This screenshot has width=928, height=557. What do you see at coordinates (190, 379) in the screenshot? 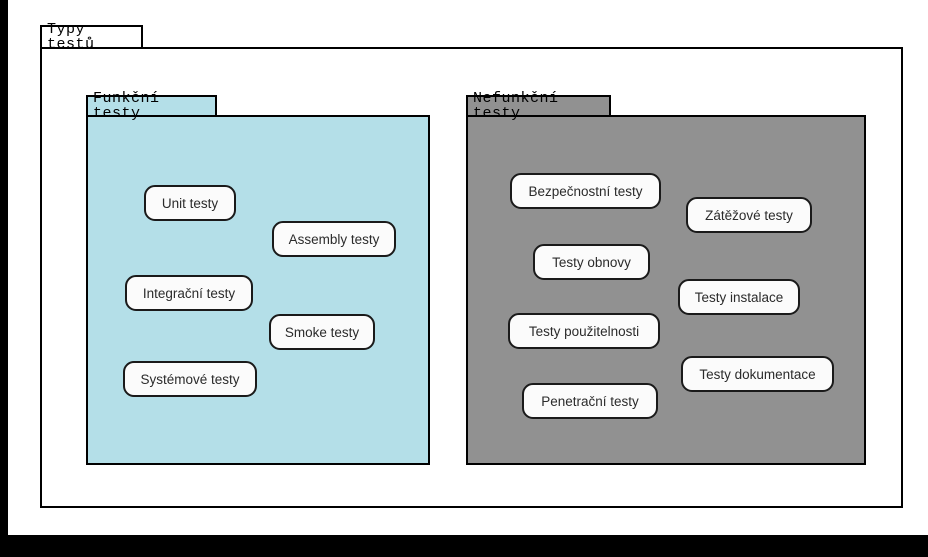
I see `node-box: Systémové testy` at bounding box center [190, 379].